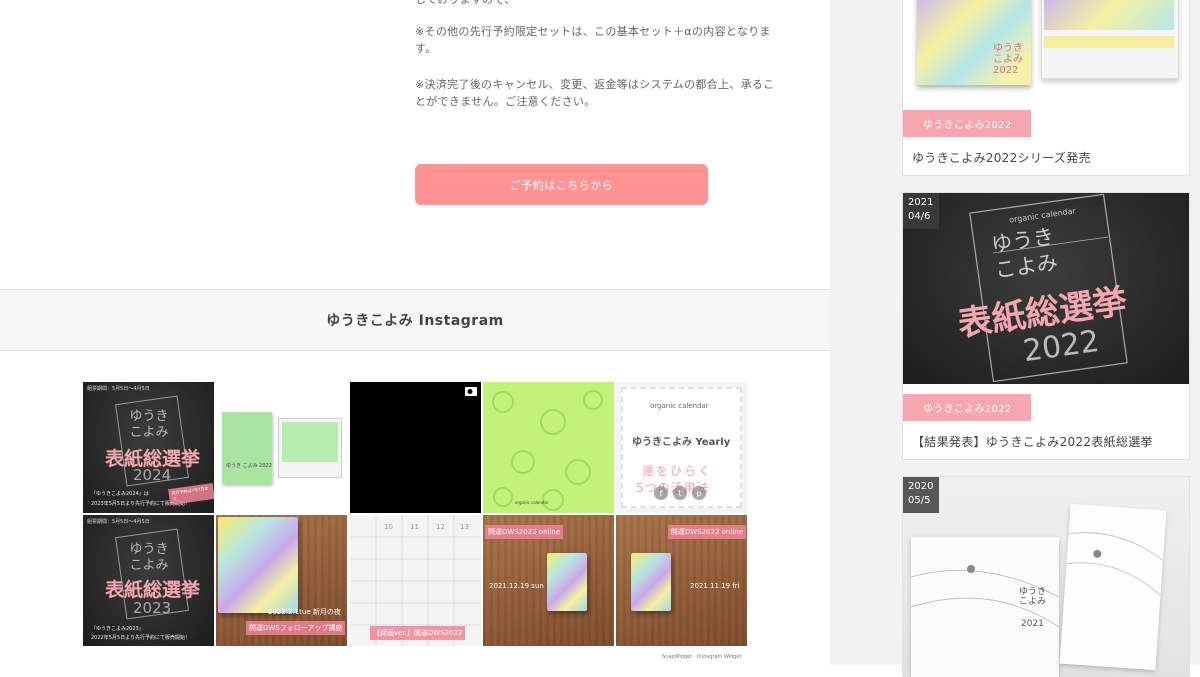 The height and width of the screenshot is (677, 1200). What do you see at coordinates (418, 633) in the screenshot?
I see `post-tag: 【録画ver.】開運DWS2022` at bounding box center [418, 633].